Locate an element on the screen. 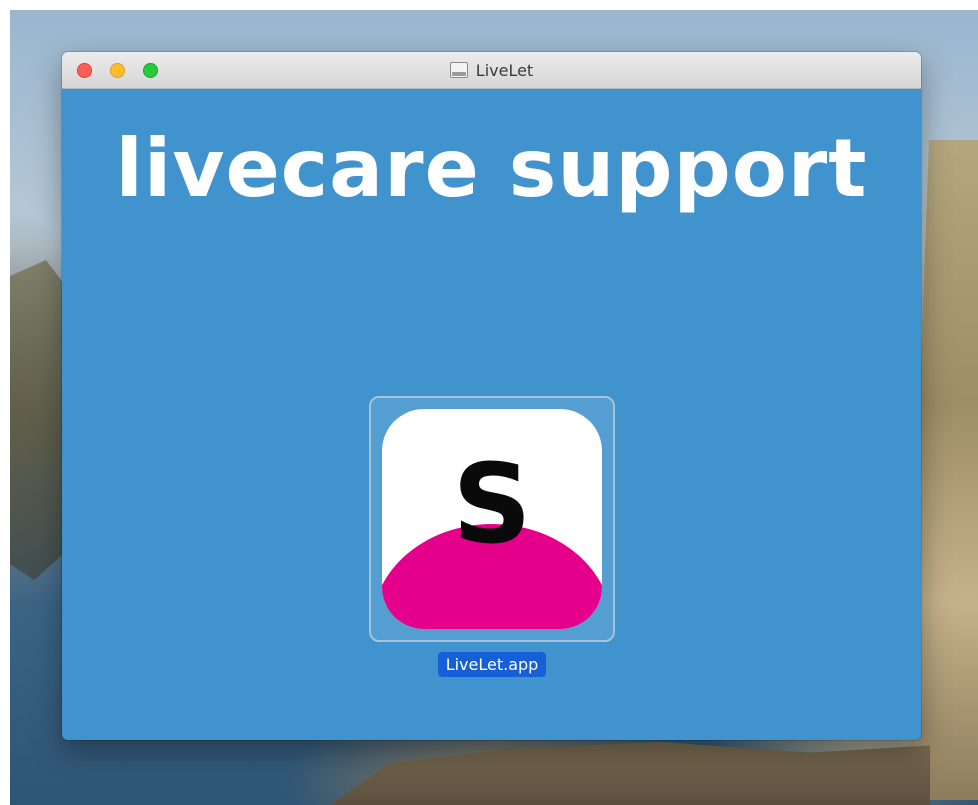  app-icon-letter: S is located at coordinates (492, 504).